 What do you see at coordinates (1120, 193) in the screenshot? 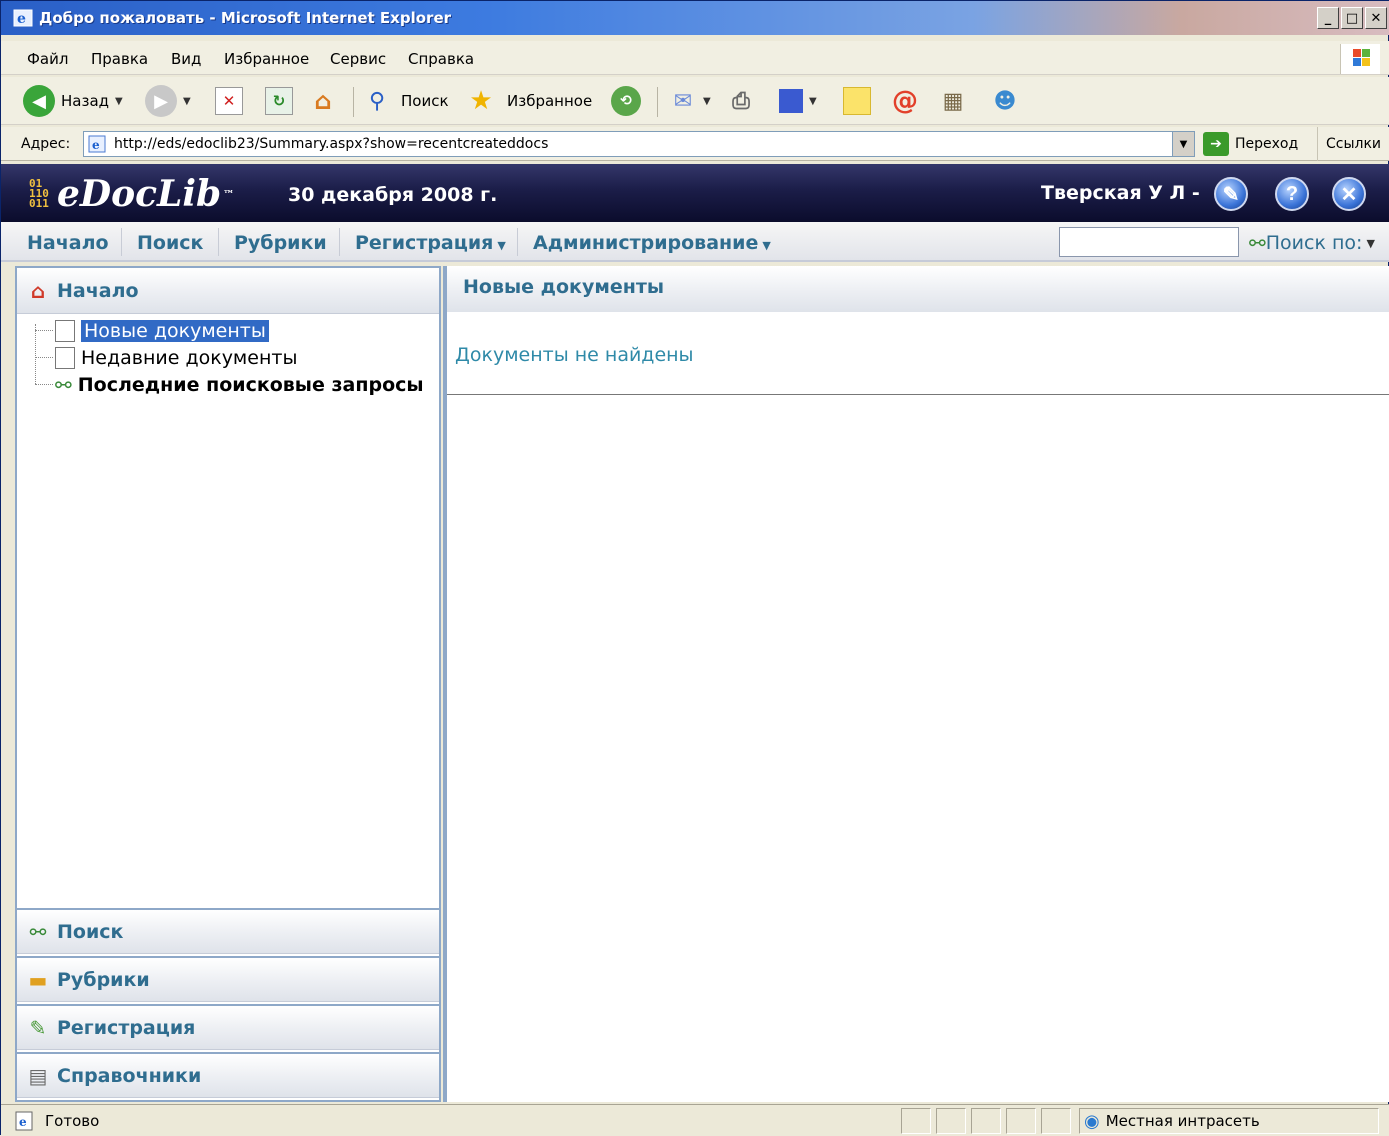
I see `user-name: Тверская У Л -` at bounding box center [1120, 193].